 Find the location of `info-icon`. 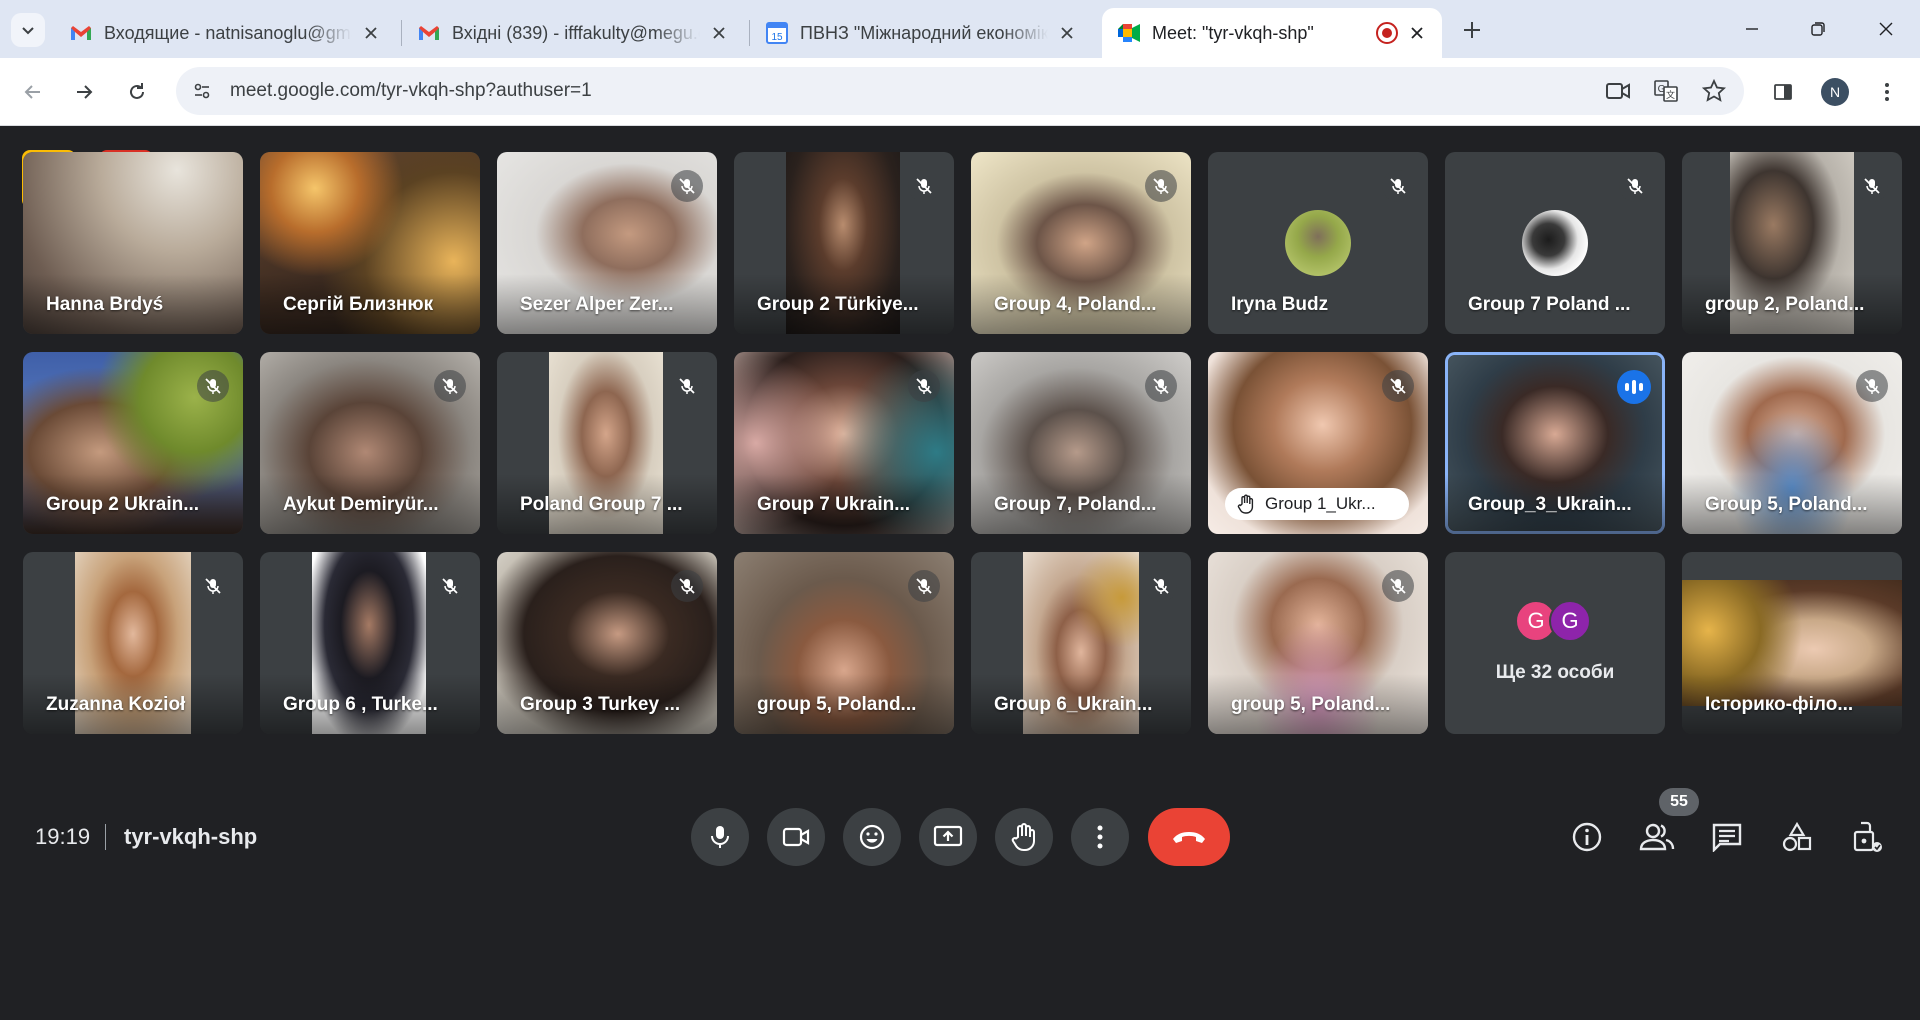

info-icon is located at coordinates (1587, 837).